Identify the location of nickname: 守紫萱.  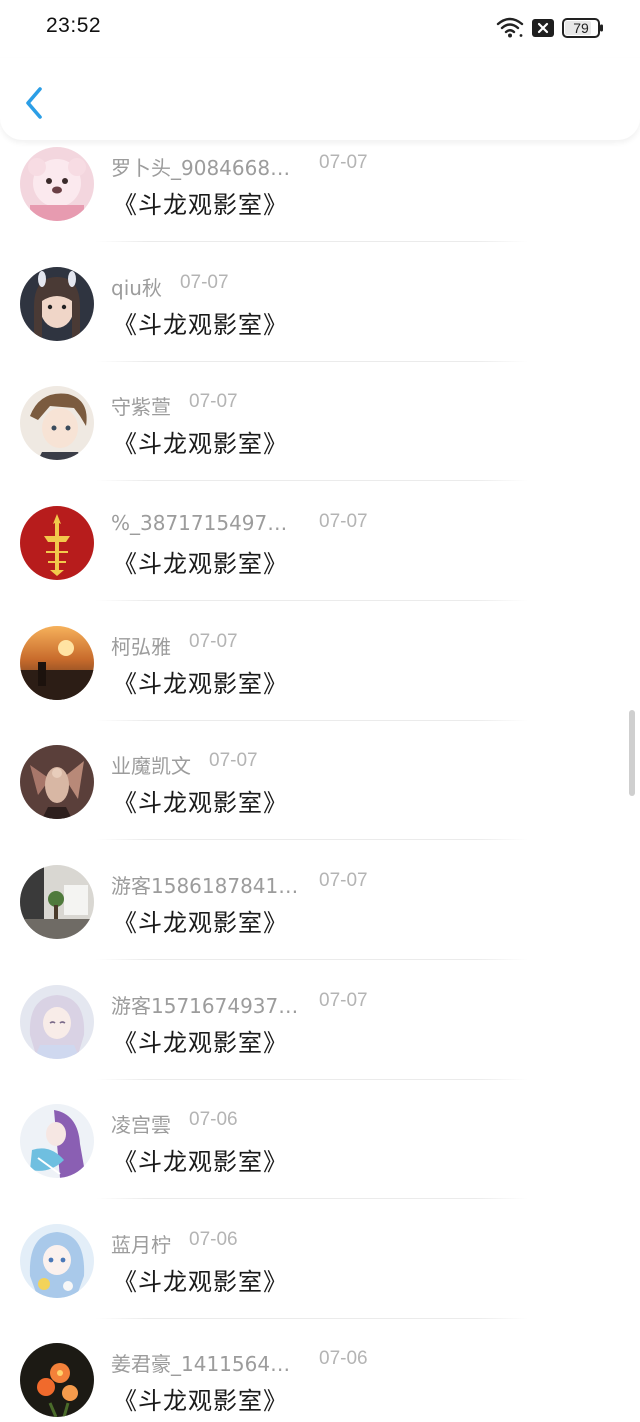
(141, 405).